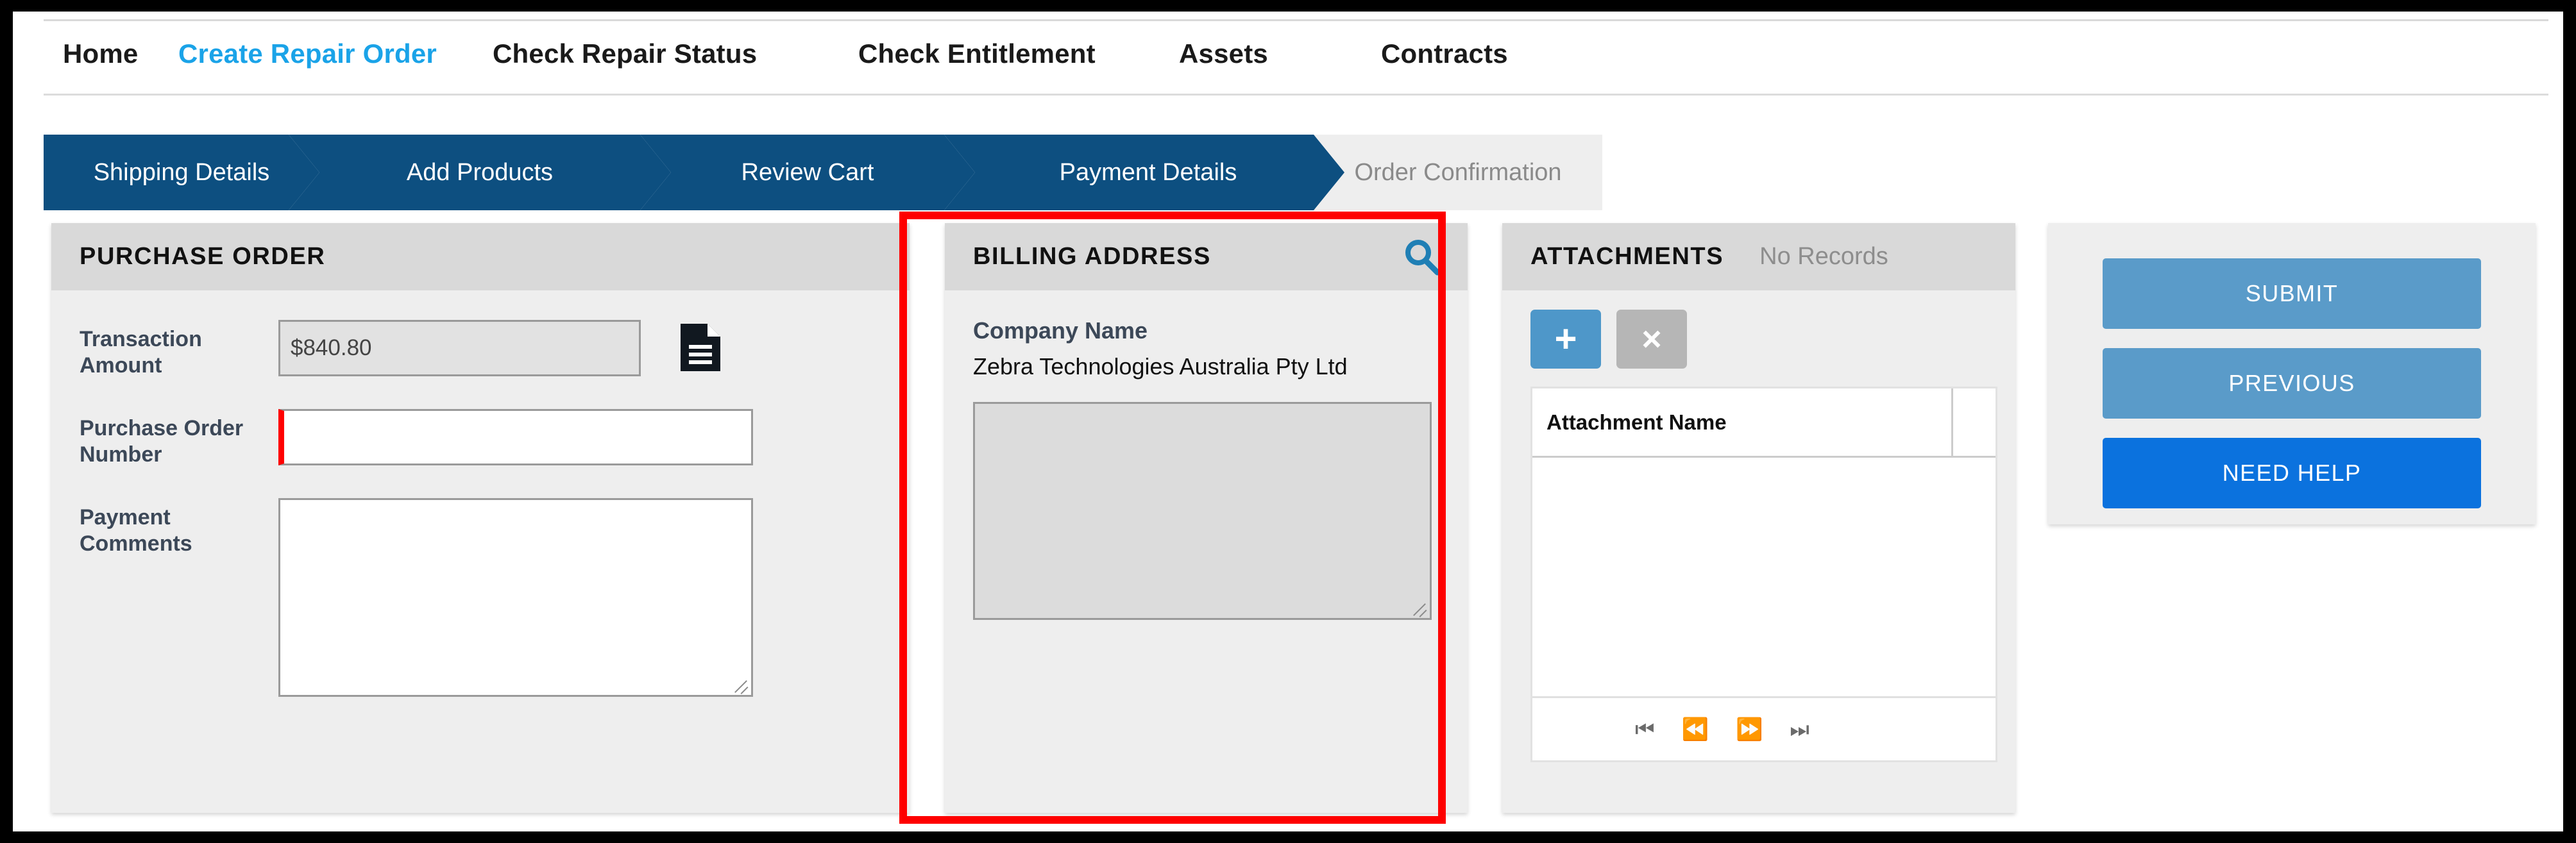 The height and width of the screenshot is (843, 2576). What do you see at coordinates (1749, 729) in the screenshot?
I see `next-page-button: ⏩` at bounding box center [1749, 729].